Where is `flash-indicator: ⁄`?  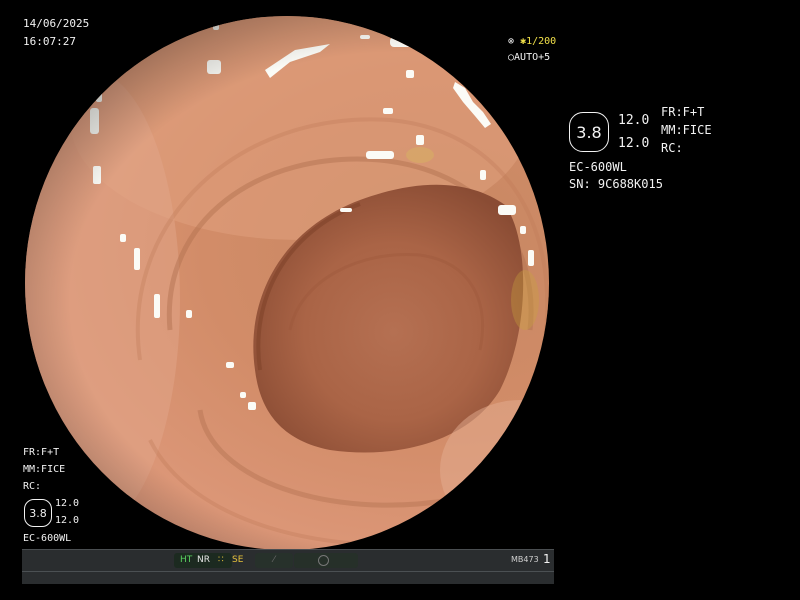 flash-indicator: ⁄ is located at coordinates (274, 560).